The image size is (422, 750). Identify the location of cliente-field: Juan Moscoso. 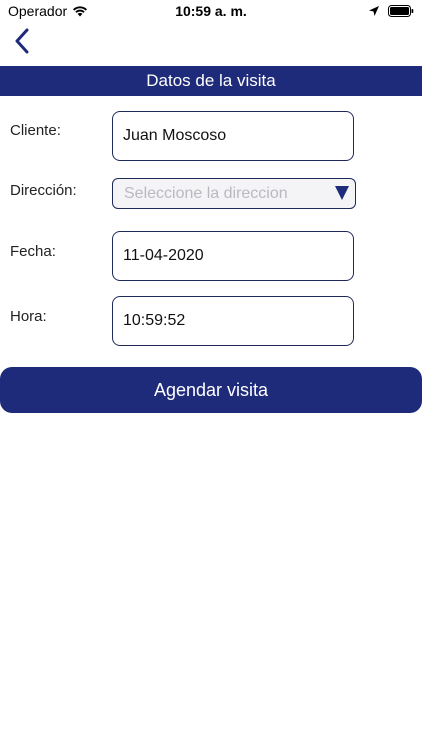
(233, 136).